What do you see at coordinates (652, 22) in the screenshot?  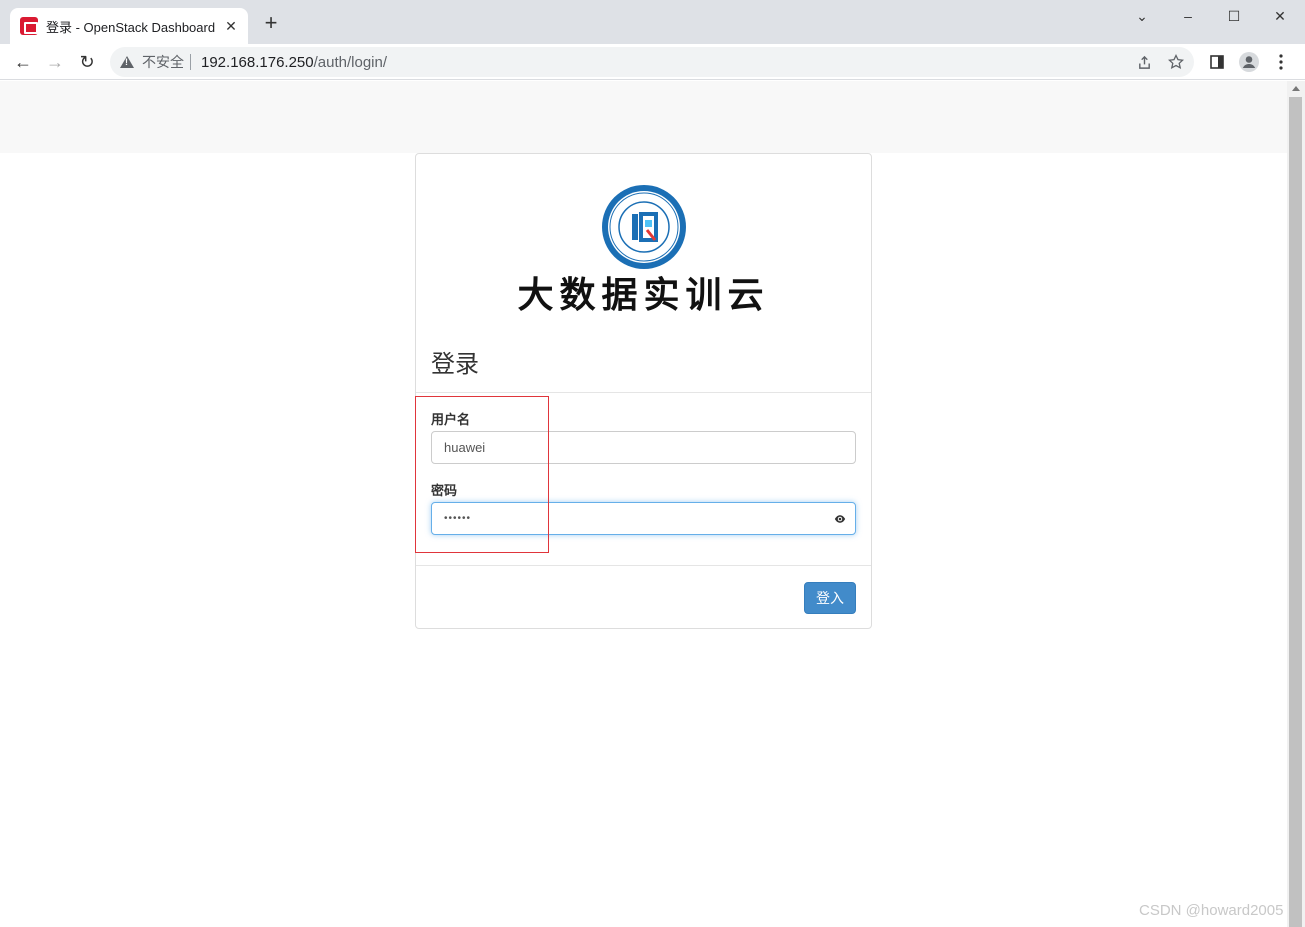 I see `tab-strip: 登录 - OpenStack Dashboard ✕ + ⌄ – ☐ ✕` at bounding box center [652, 22].